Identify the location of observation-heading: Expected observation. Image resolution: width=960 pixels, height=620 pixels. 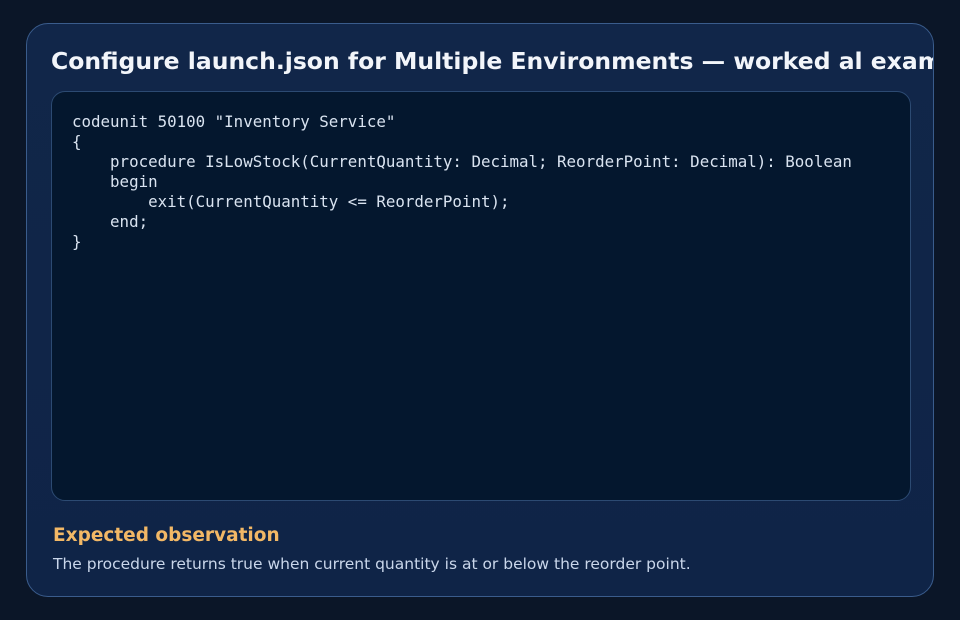
(166, 535).